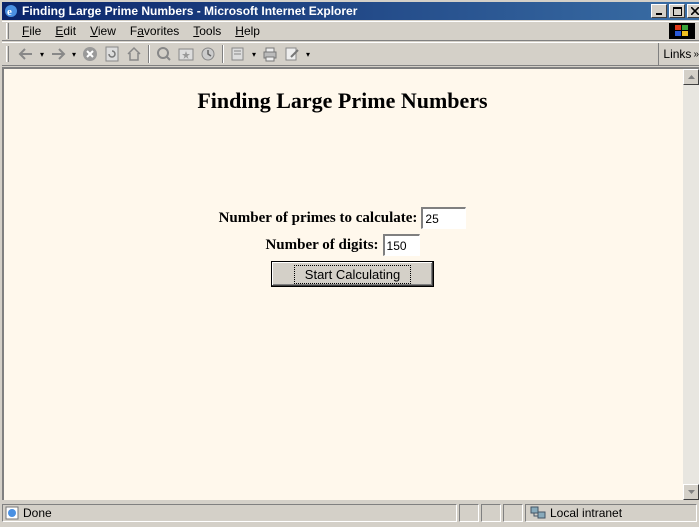  Describe the element at coordinates (134, 54) in the screenshot. I see `home-icon` at that location.